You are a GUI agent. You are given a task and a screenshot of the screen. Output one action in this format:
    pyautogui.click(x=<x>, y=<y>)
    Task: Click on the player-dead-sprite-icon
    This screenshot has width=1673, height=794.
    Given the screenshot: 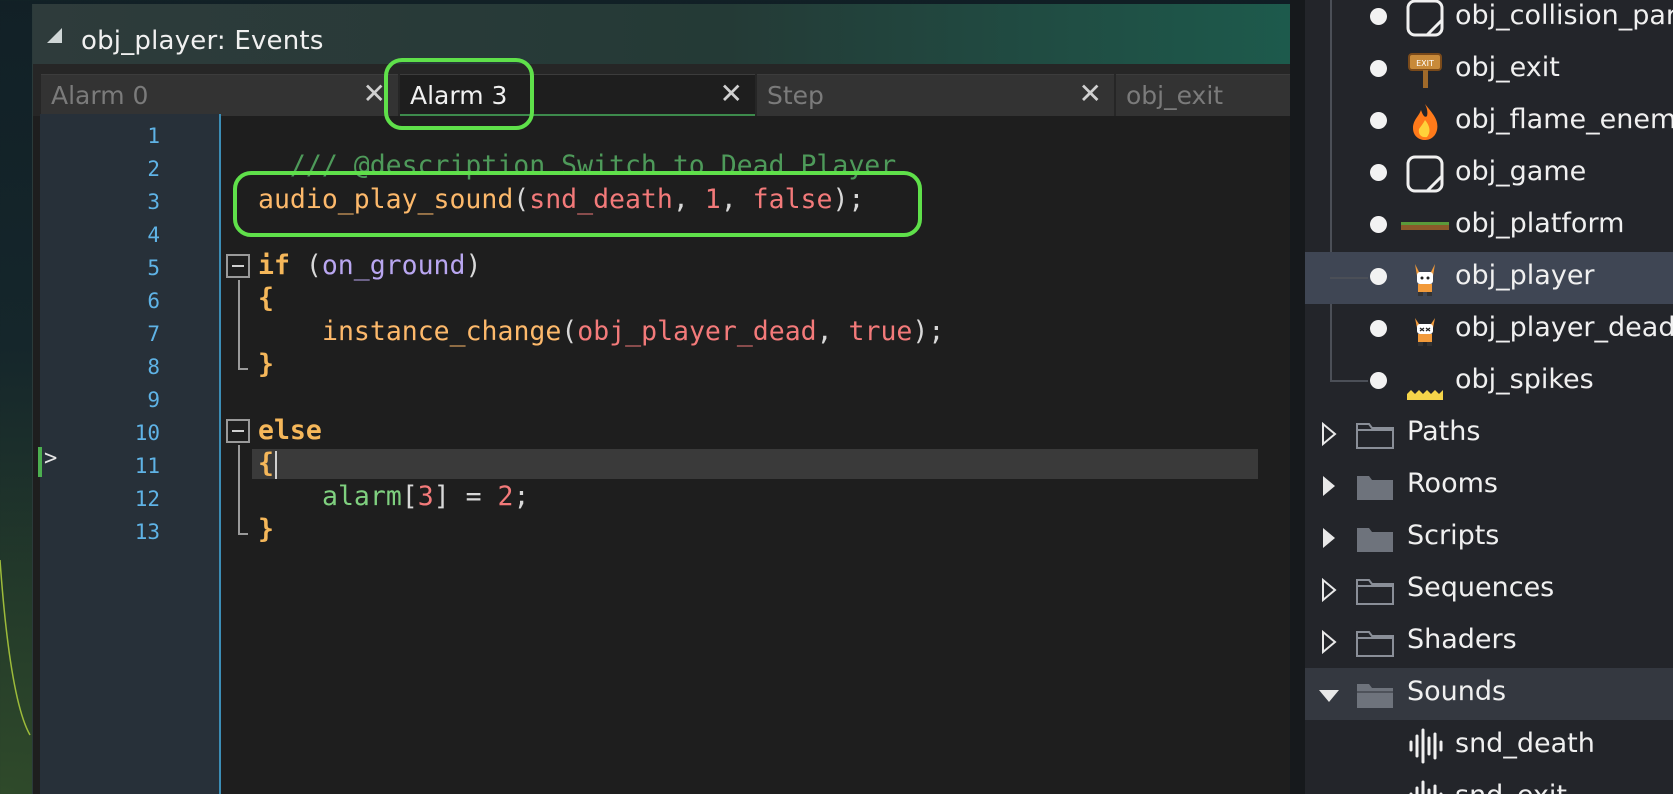 What is the action you would take?
    pyautogui.click(x=1425, y=332)
    